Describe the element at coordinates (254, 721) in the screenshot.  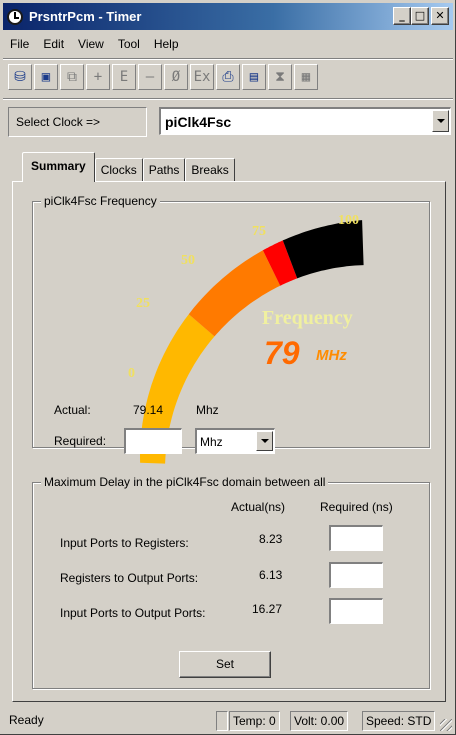
I see `status-temp: Temp: 0` at that location.